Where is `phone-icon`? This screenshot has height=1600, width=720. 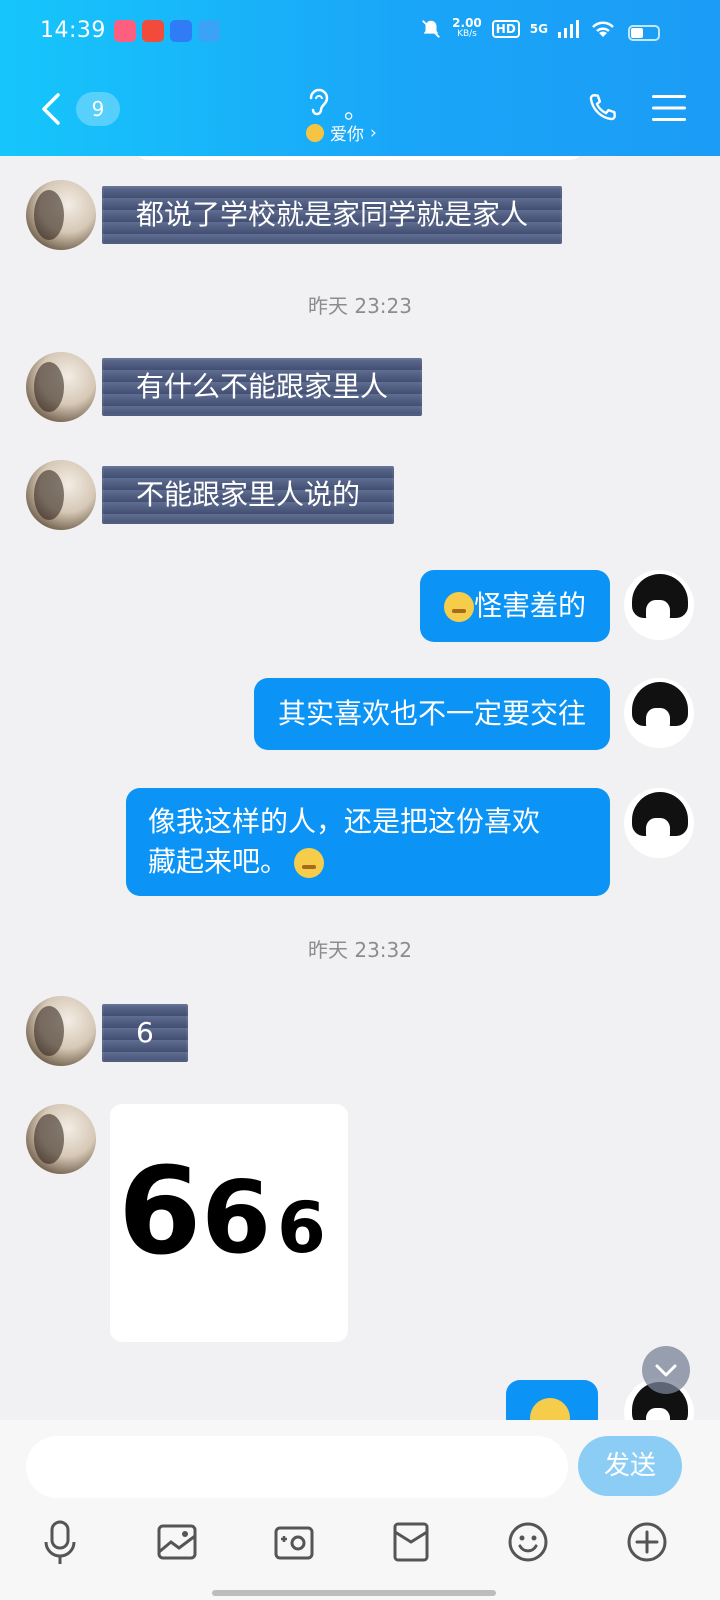
phone-icon is located at coordinates (602, 107).